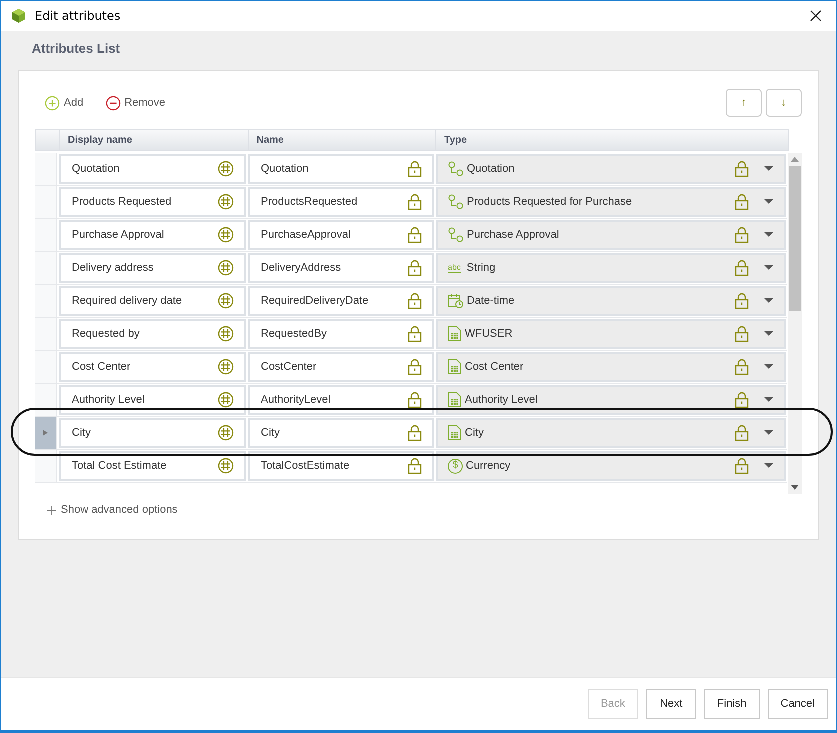  I want to click on name-field: PurchaseApproval, so click(341, 235).